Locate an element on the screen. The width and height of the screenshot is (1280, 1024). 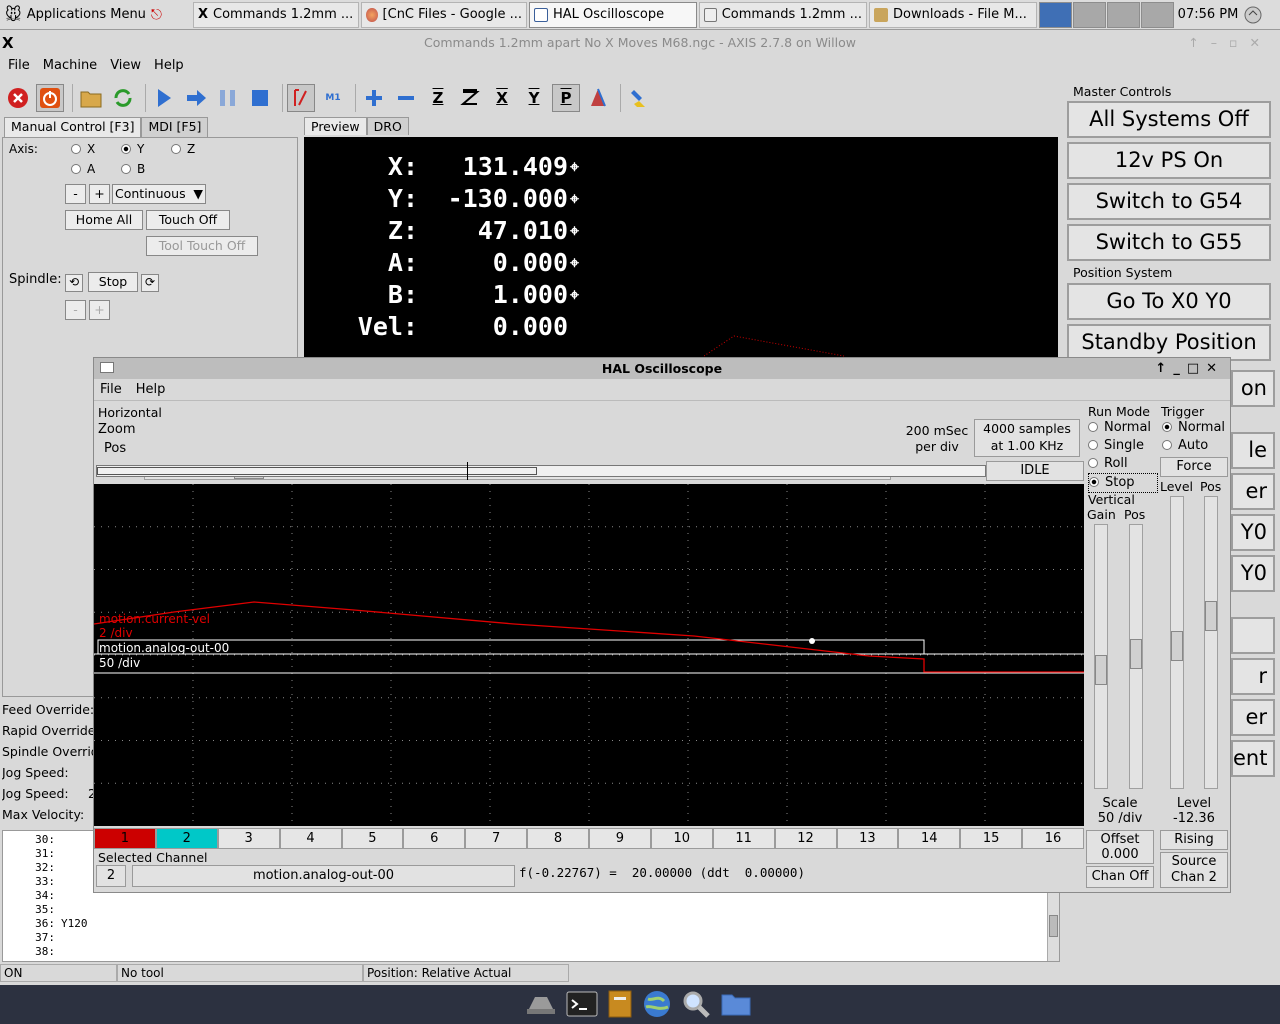
stop-button is located at coordinates (260, 98).